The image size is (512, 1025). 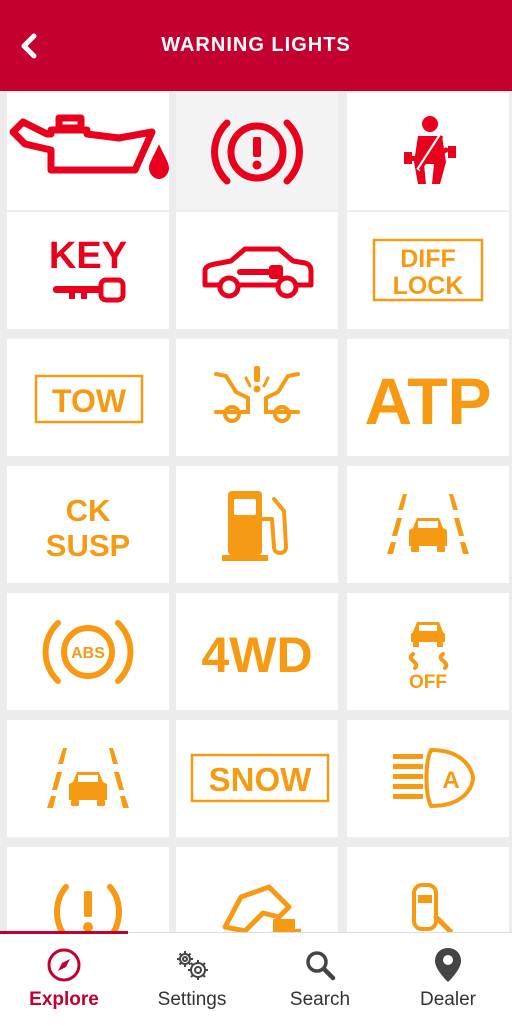 I want to click on bottom-tab-bar: Explore Settings Search Dealer, so click(x=256, y=978).